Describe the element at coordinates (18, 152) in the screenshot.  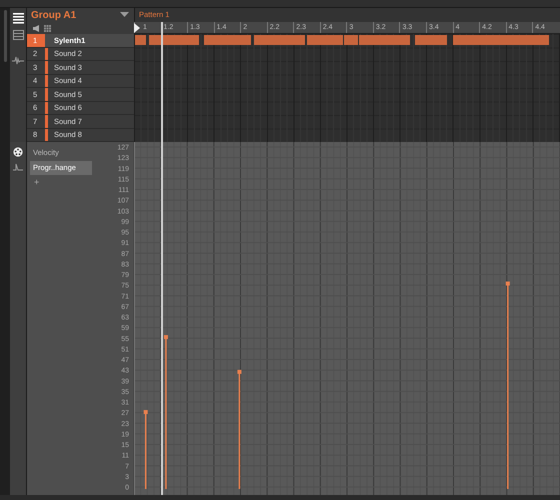
I see `knob-icon` at that location.